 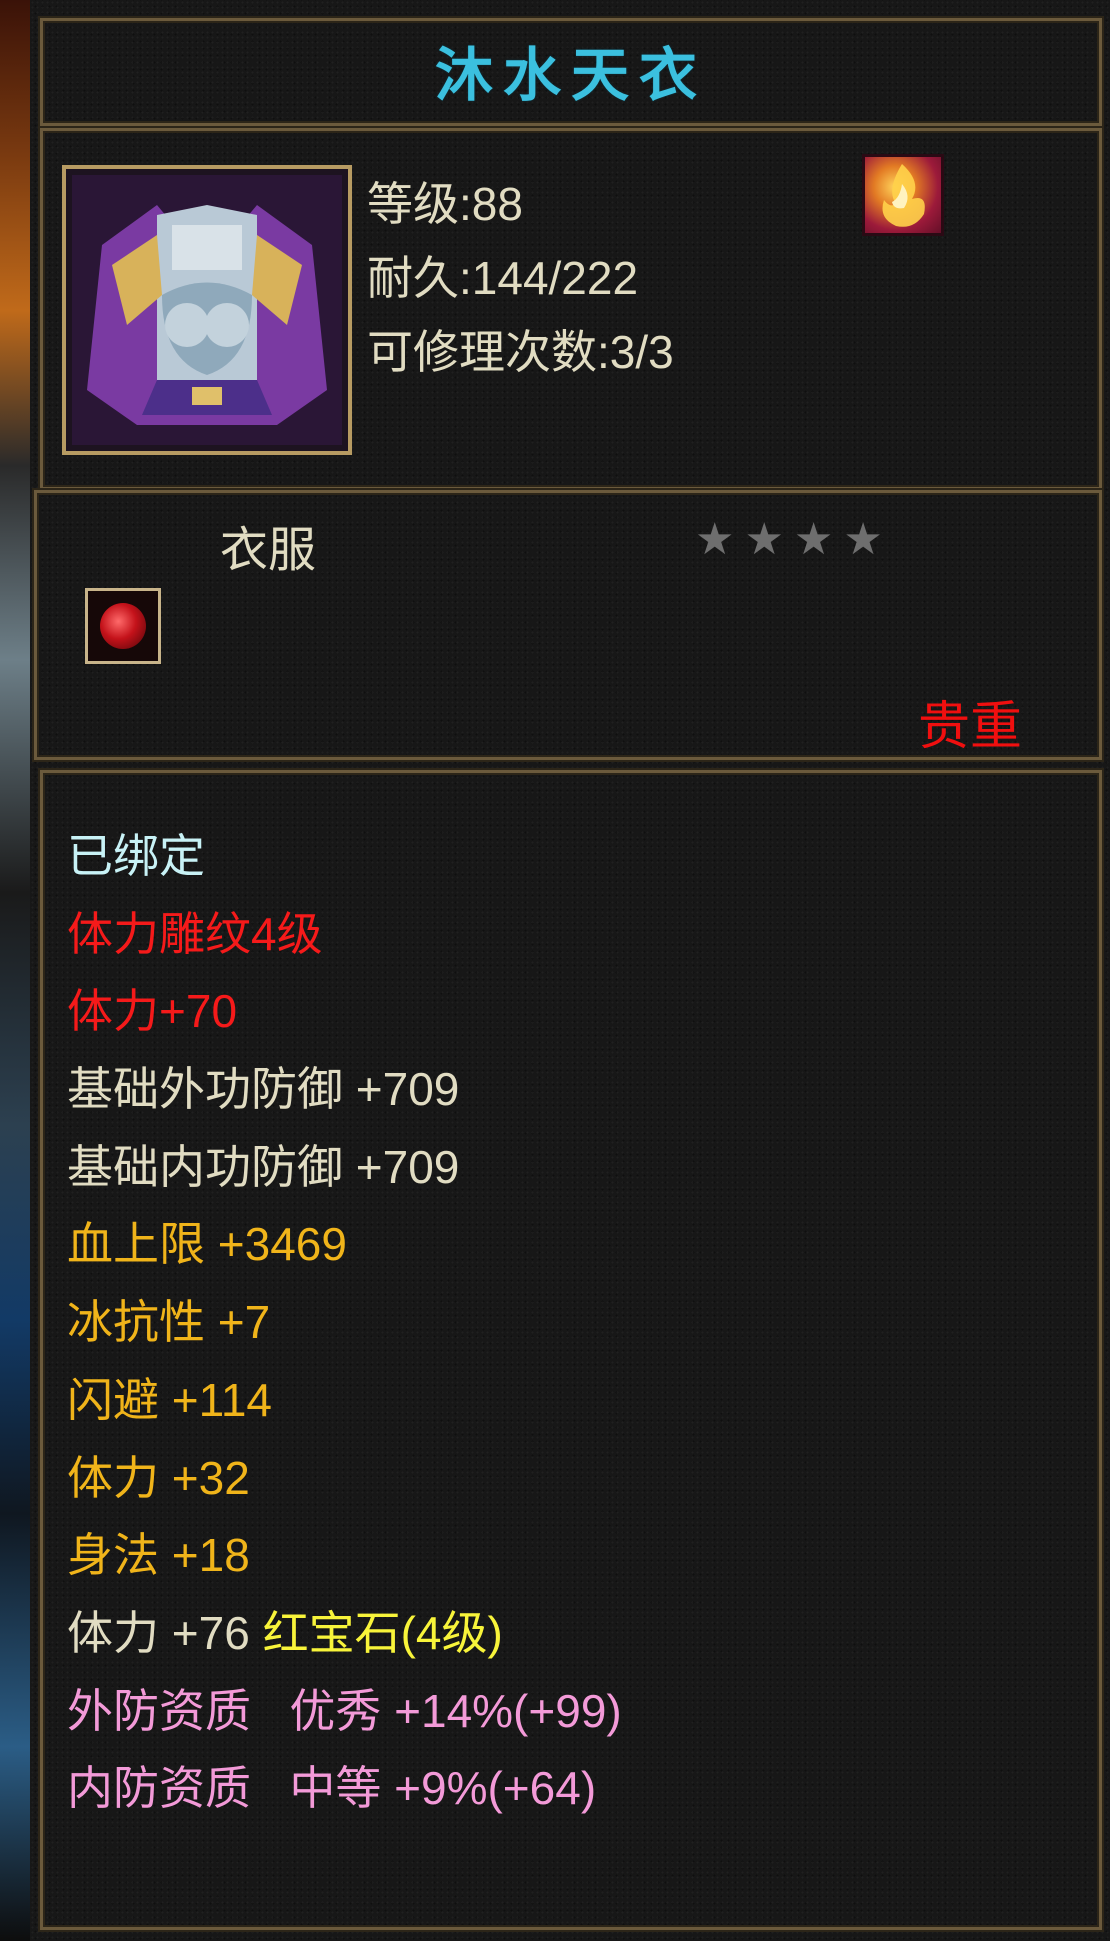 What do you see at coordinates (970, 727) in the screenshot?
I see `rarity-label: 贵重` at bounding box center [970, 727].